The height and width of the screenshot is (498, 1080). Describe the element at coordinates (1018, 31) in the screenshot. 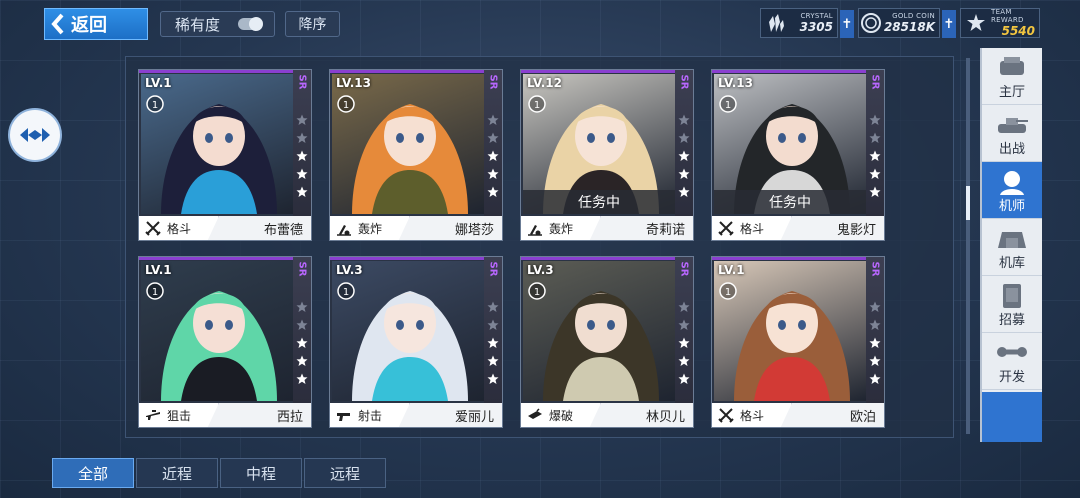

I see `team-reward-value: 5540` at that location.